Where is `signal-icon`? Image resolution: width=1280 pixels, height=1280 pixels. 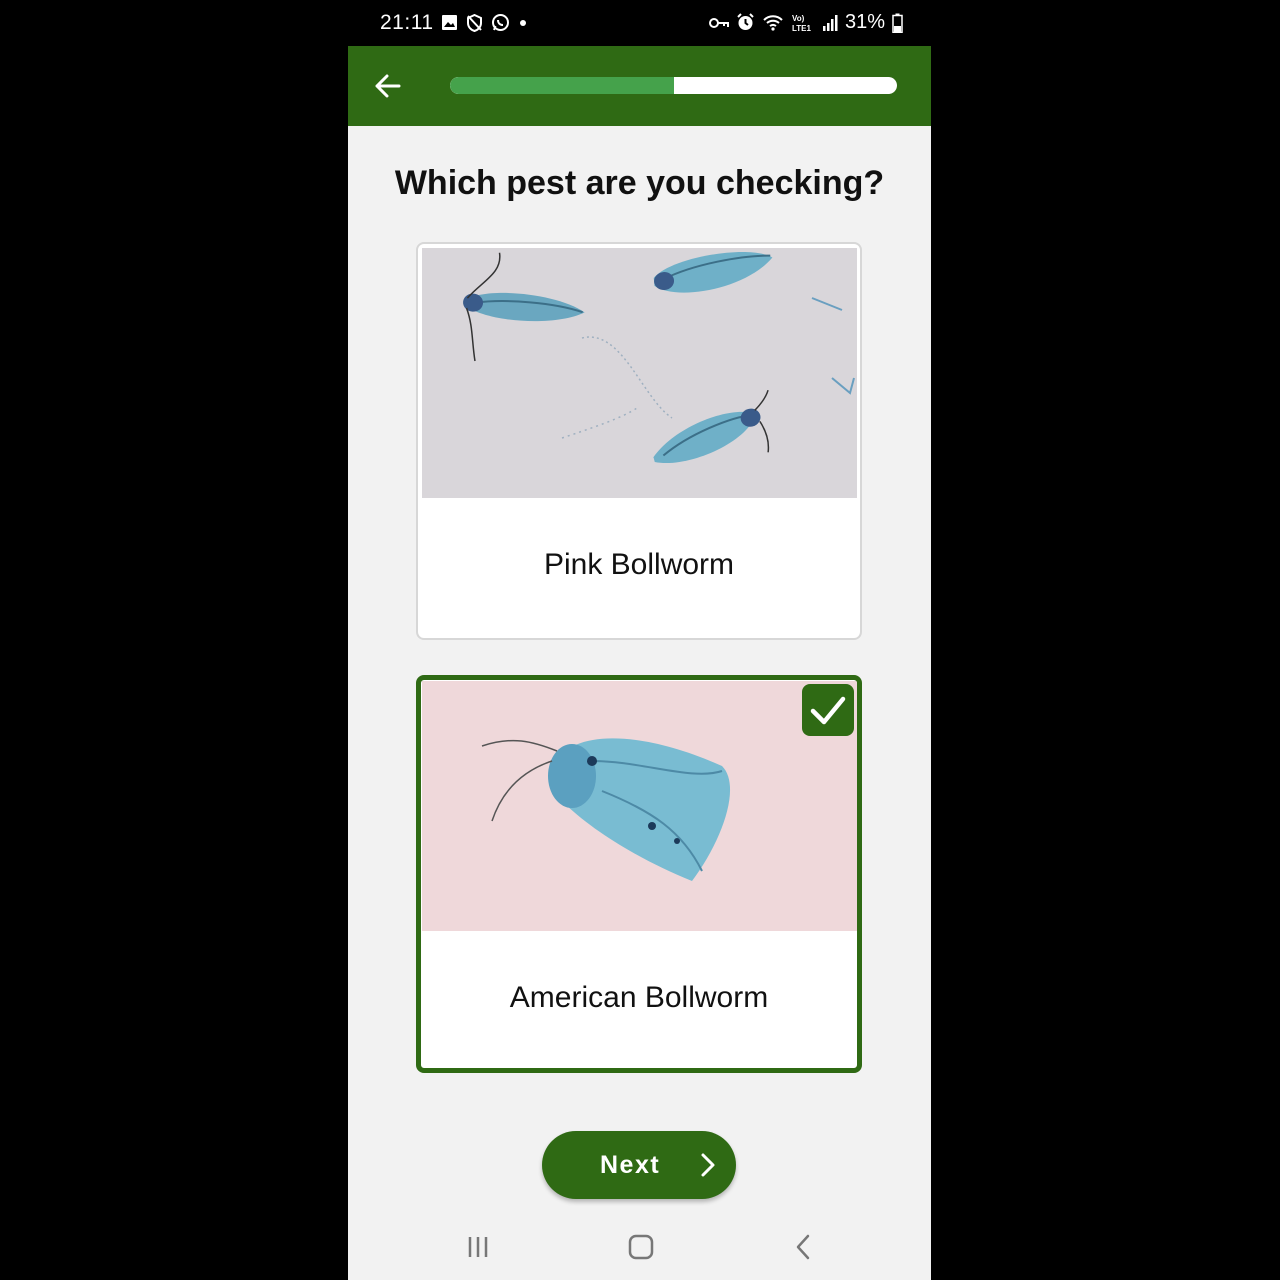 signal-icon is located at coordinates (830, 22).